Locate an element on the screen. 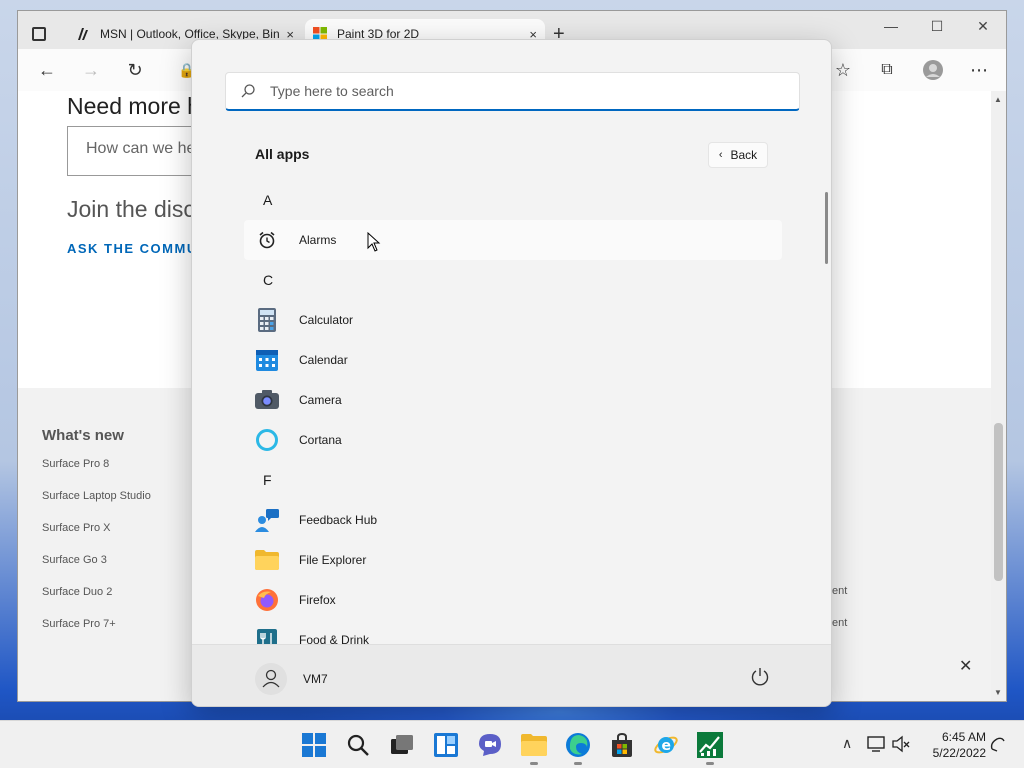 Image resolution: width=1024 pixels, height=768 pixels. help-heading: Need more h is located at coordinates (133, 106).